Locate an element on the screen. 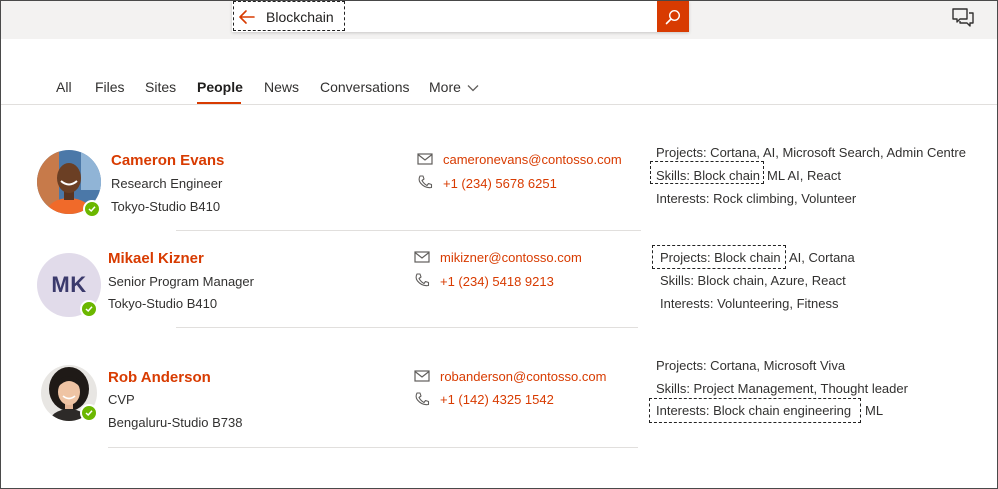  interests-text: Interests: Volunteering, Fitness is located at coordinates (749, 303).